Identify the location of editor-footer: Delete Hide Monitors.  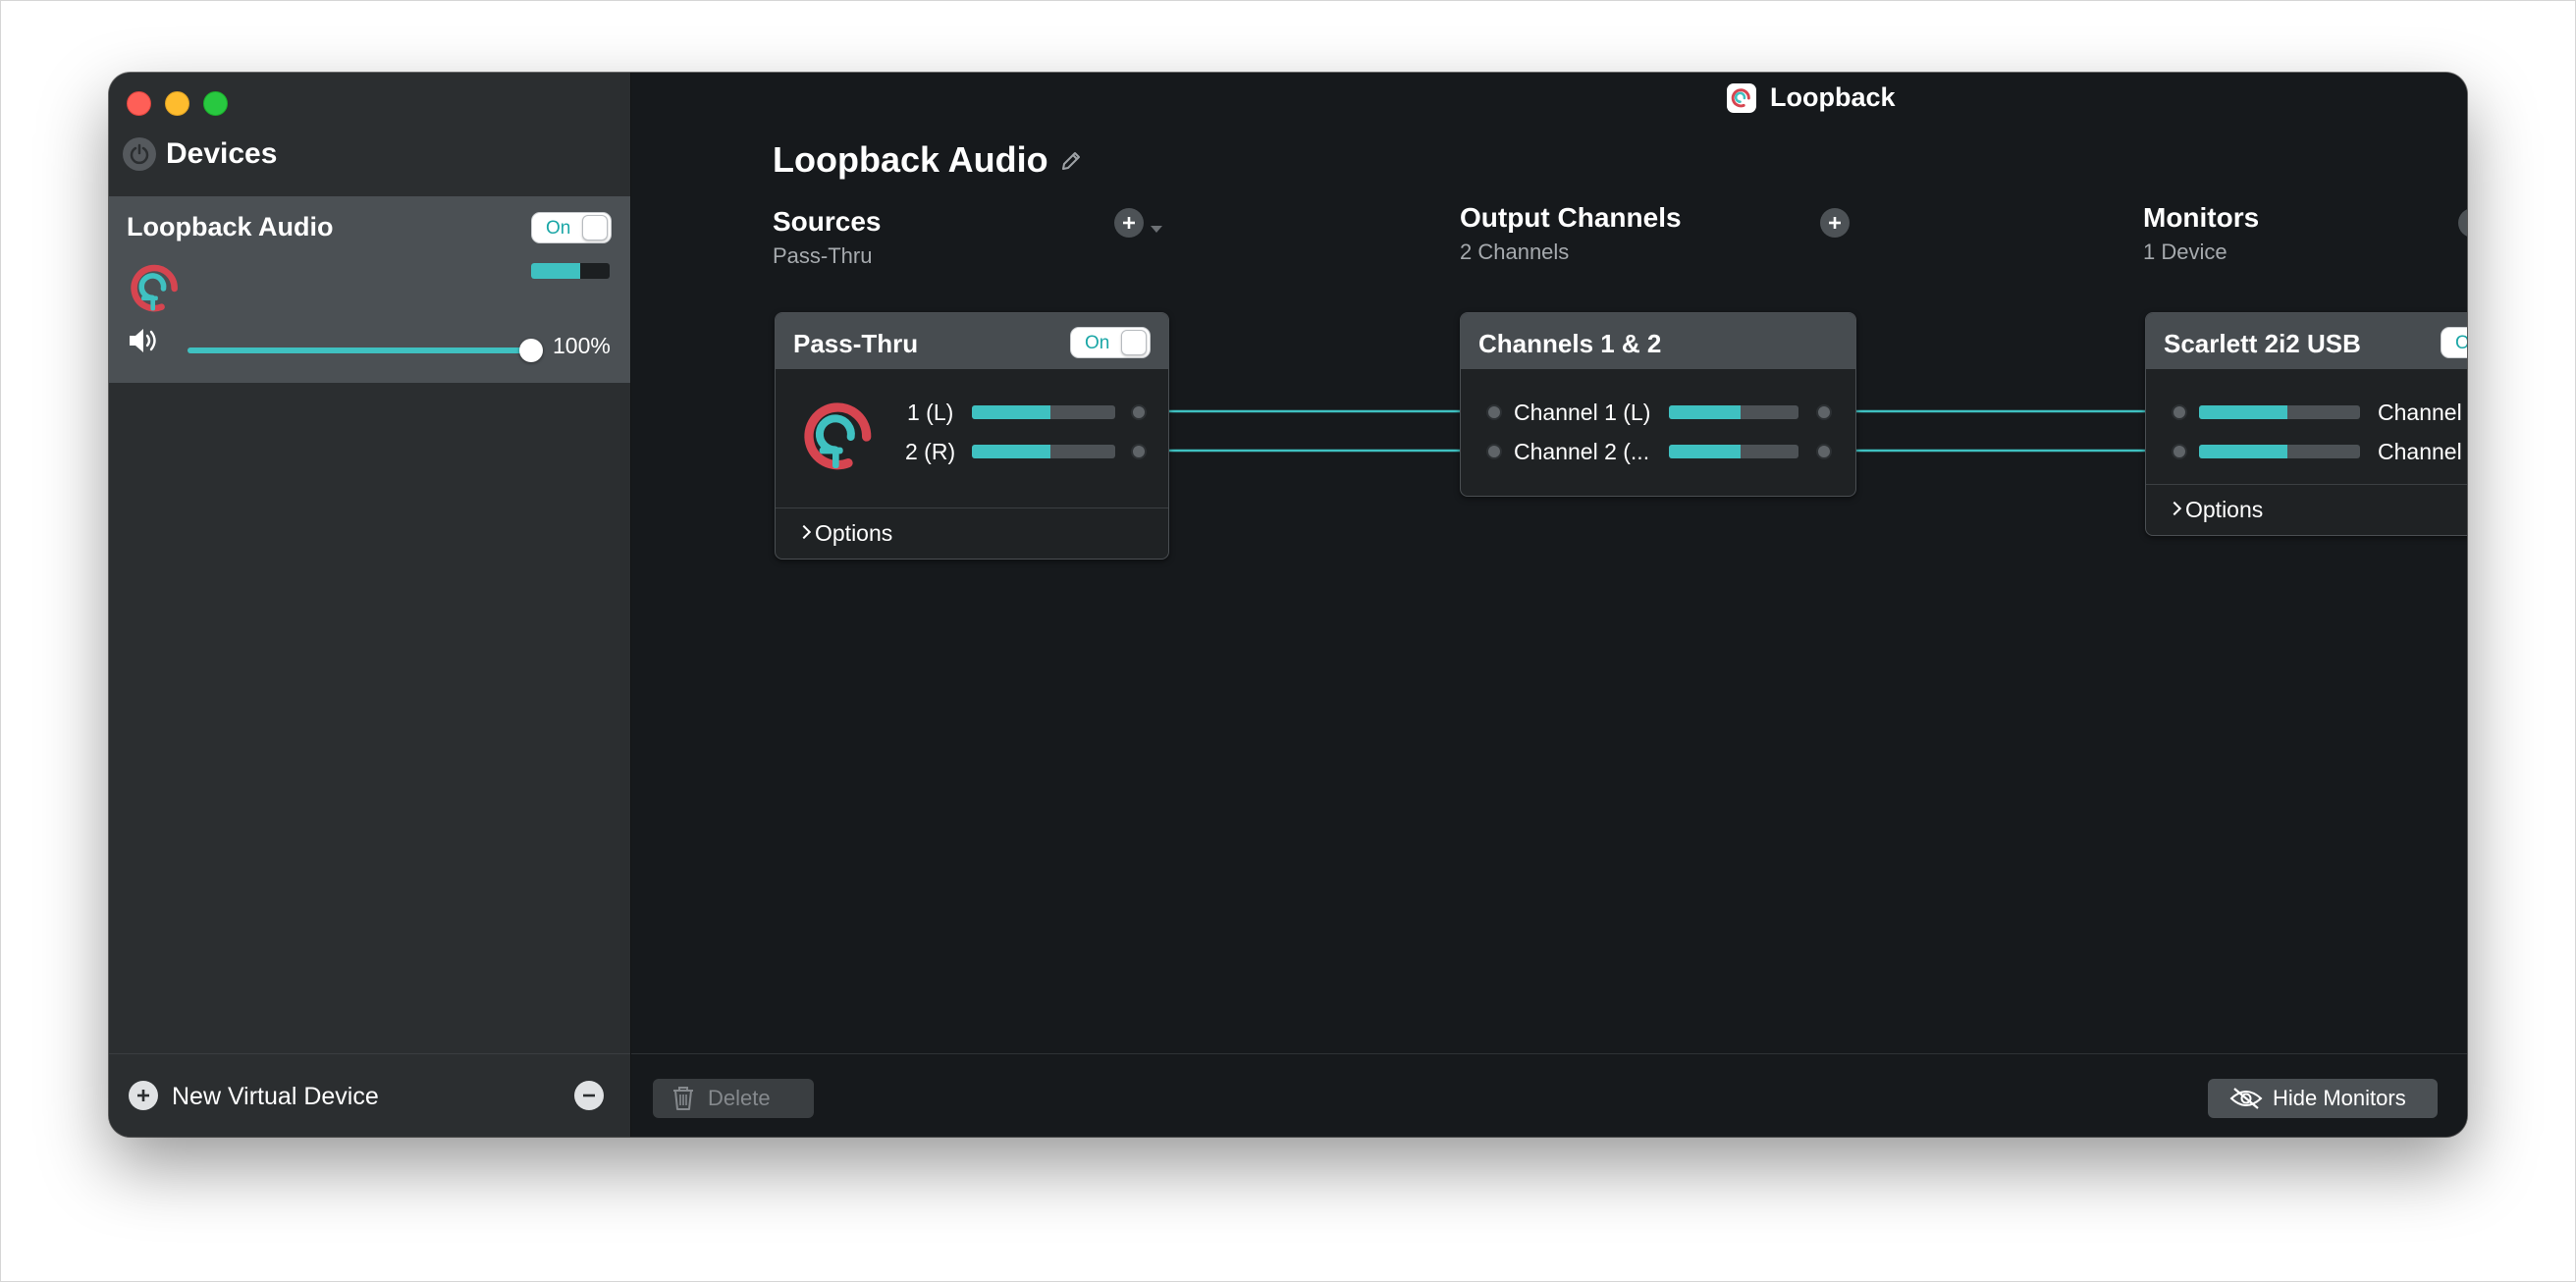
(1549, 1095).